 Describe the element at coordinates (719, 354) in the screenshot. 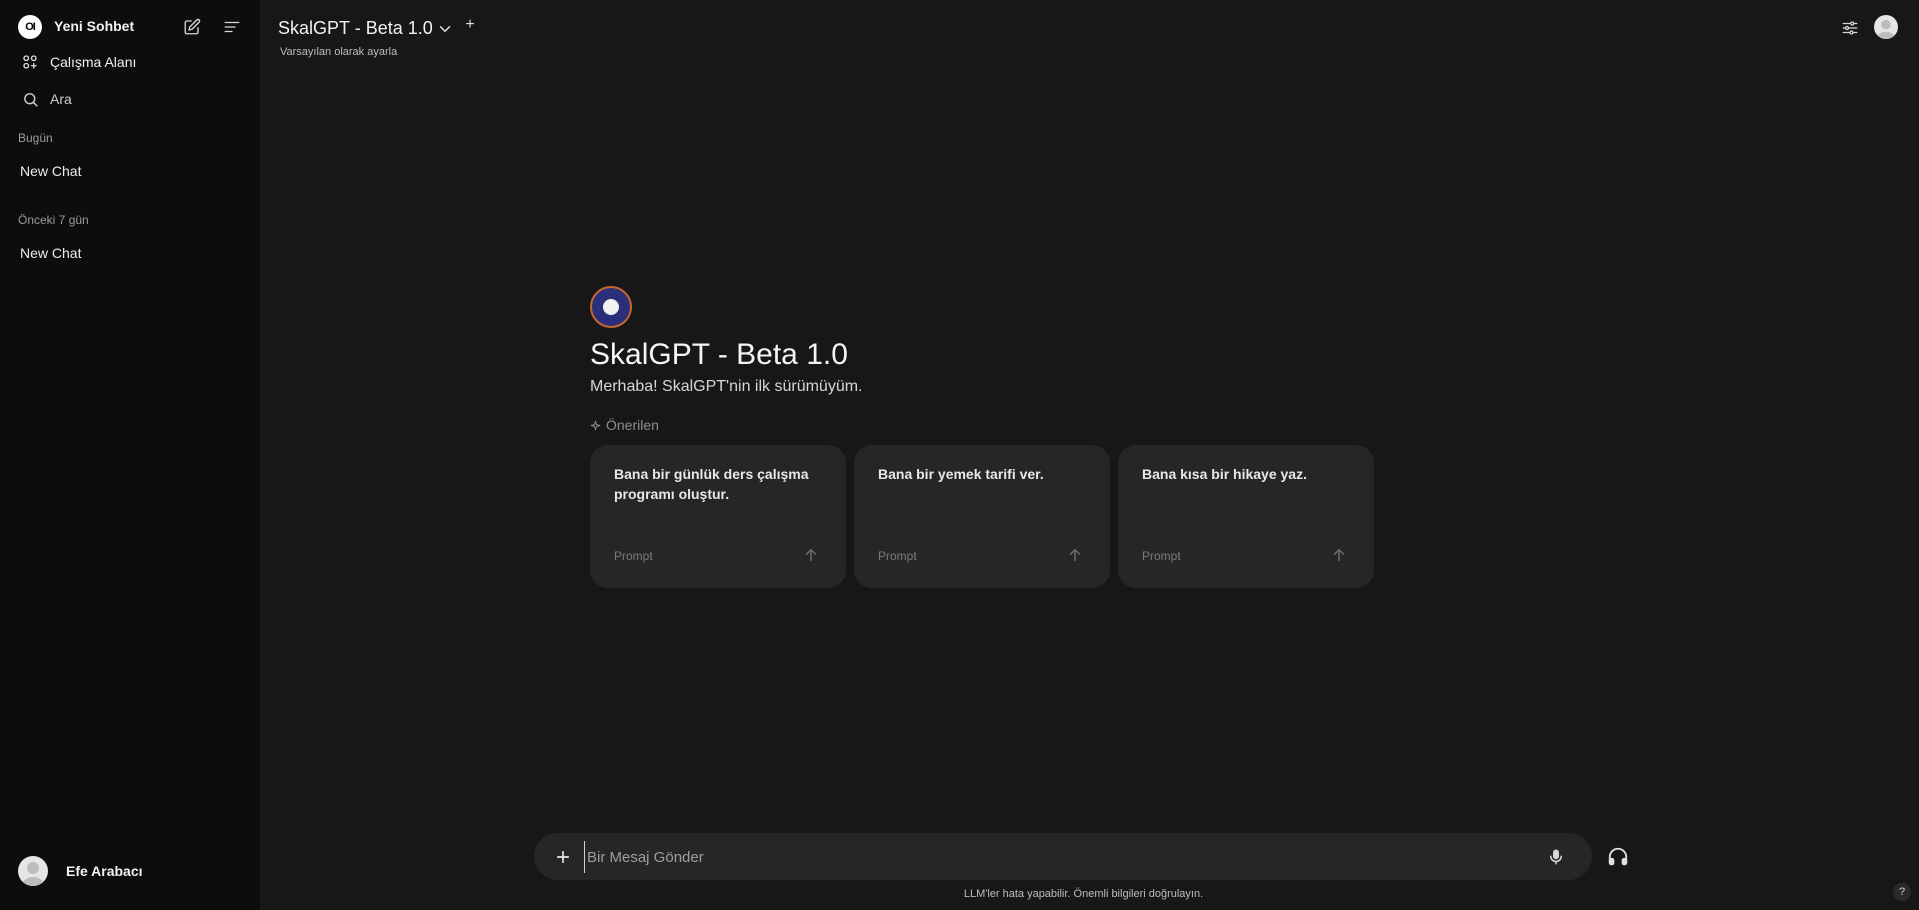

I see `page-title: SkalGPT - Beta 1.0` at that location.